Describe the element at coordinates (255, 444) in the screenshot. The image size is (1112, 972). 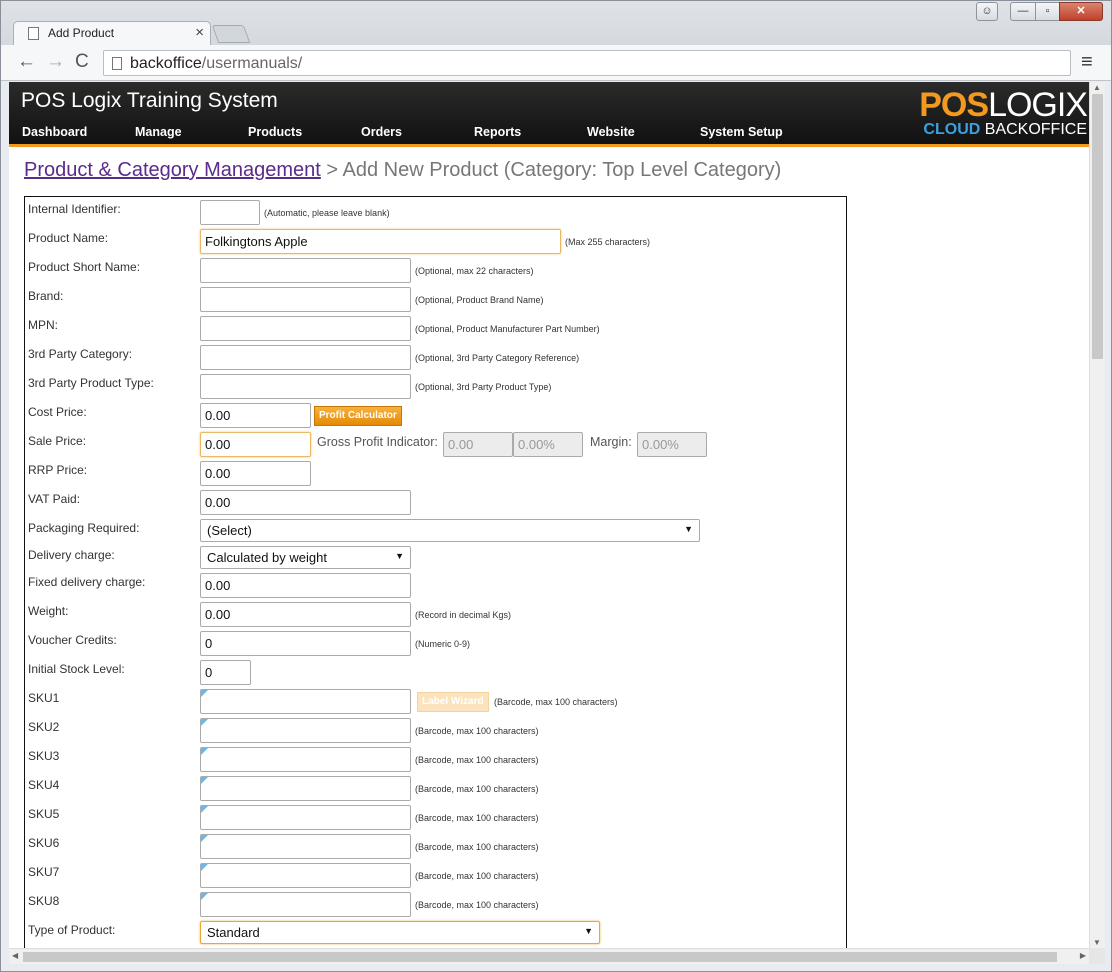
I see `sale-price-input: 0.00` at that location.